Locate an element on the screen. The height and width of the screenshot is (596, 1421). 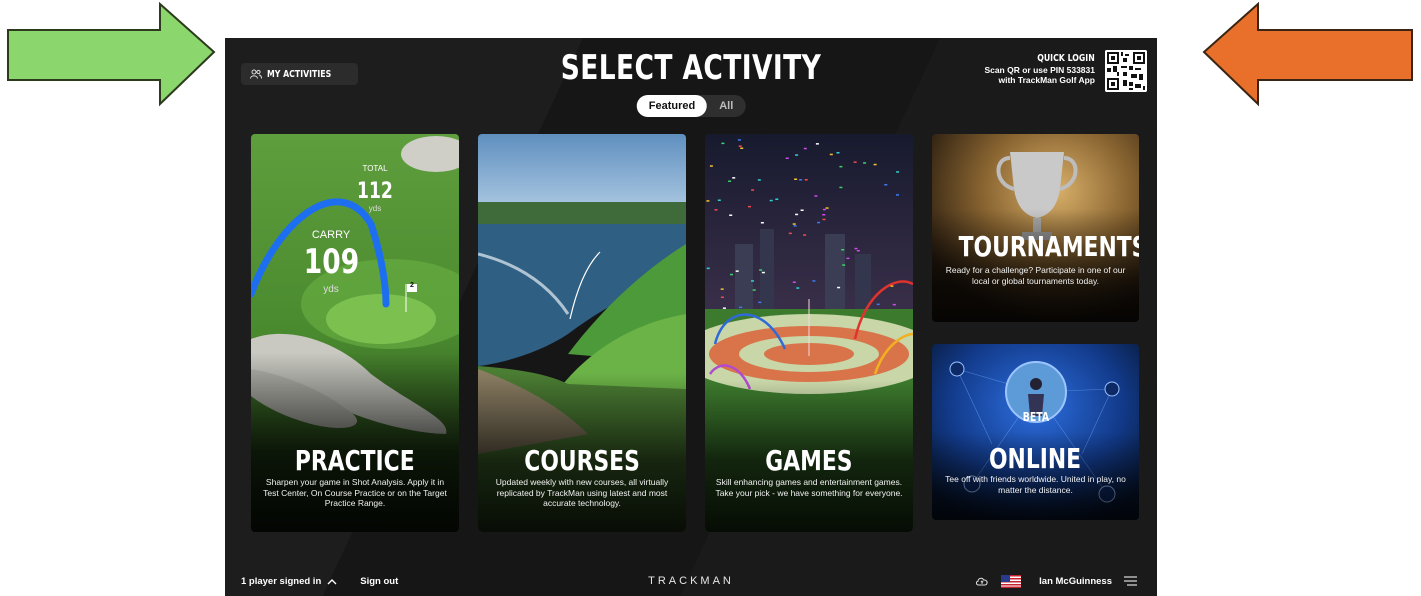
tab-all: All is located at coordinates (726, 106).